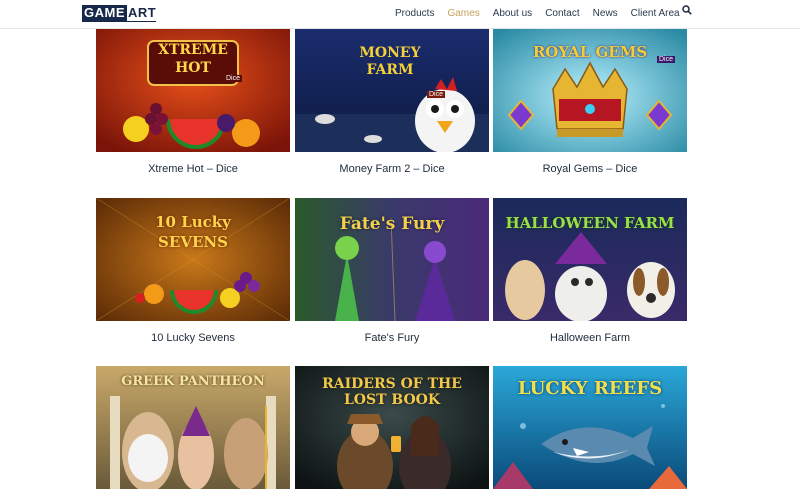 The width and height of the screenshot is (800, 500). What do you see at coordinates (605, 13) in the screenshot?
I see `nav-news: News` at bounding box center [605, 13].